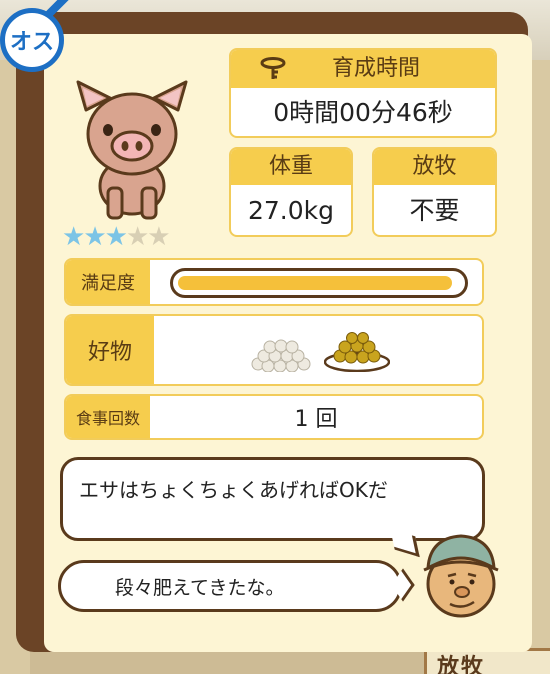 This screenshot has width=550, height=674. What do you see at coordinates (461, 576) in the screenshot?
I see `farmer-avatar-icon` at bounding box center [461, 576].